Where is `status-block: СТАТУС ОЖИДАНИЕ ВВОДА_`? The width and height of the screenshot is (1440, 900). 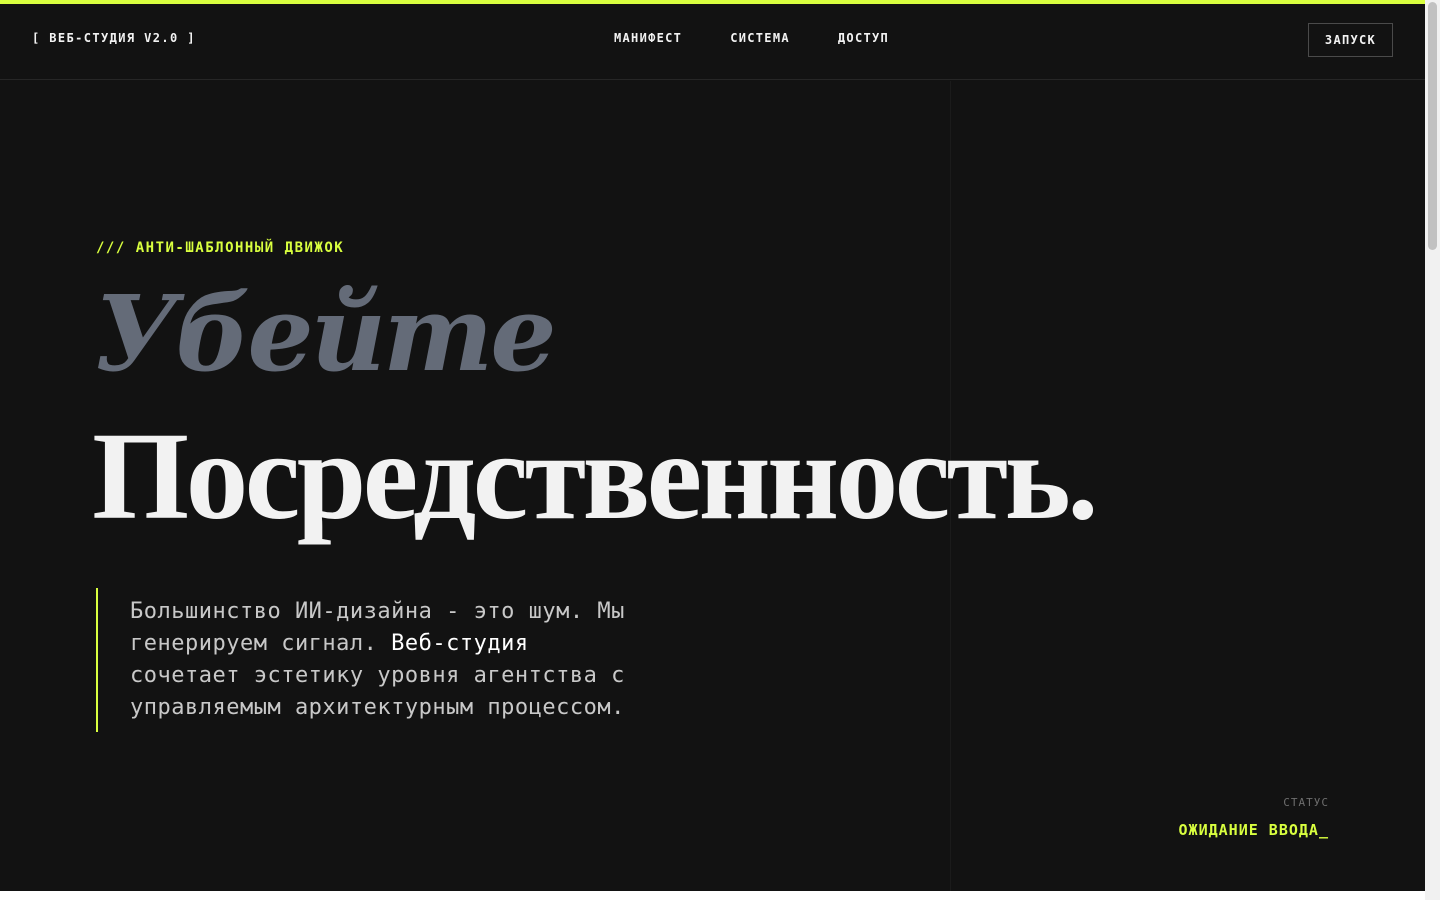
status-block: СТАТУС ОЖИДАНИЕ ВВОДА_ is located at coordinates (1254, 817).